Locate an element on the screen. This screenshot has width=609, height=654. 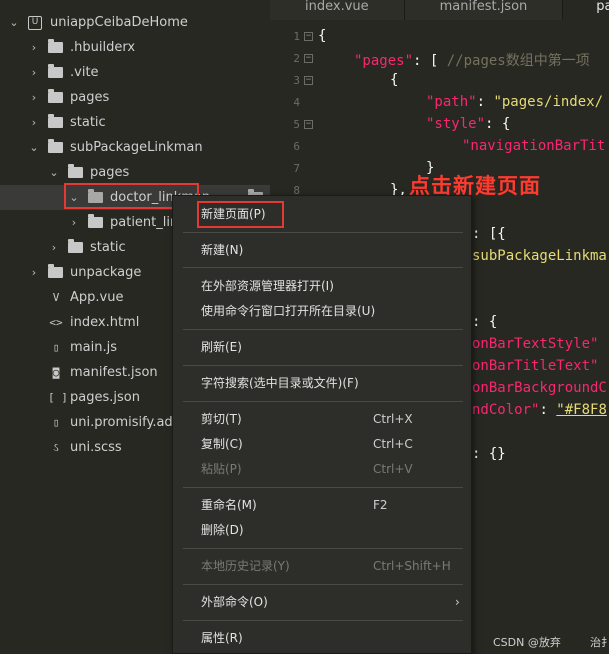
tree-label: .vite is located at coordinates (84, 72).